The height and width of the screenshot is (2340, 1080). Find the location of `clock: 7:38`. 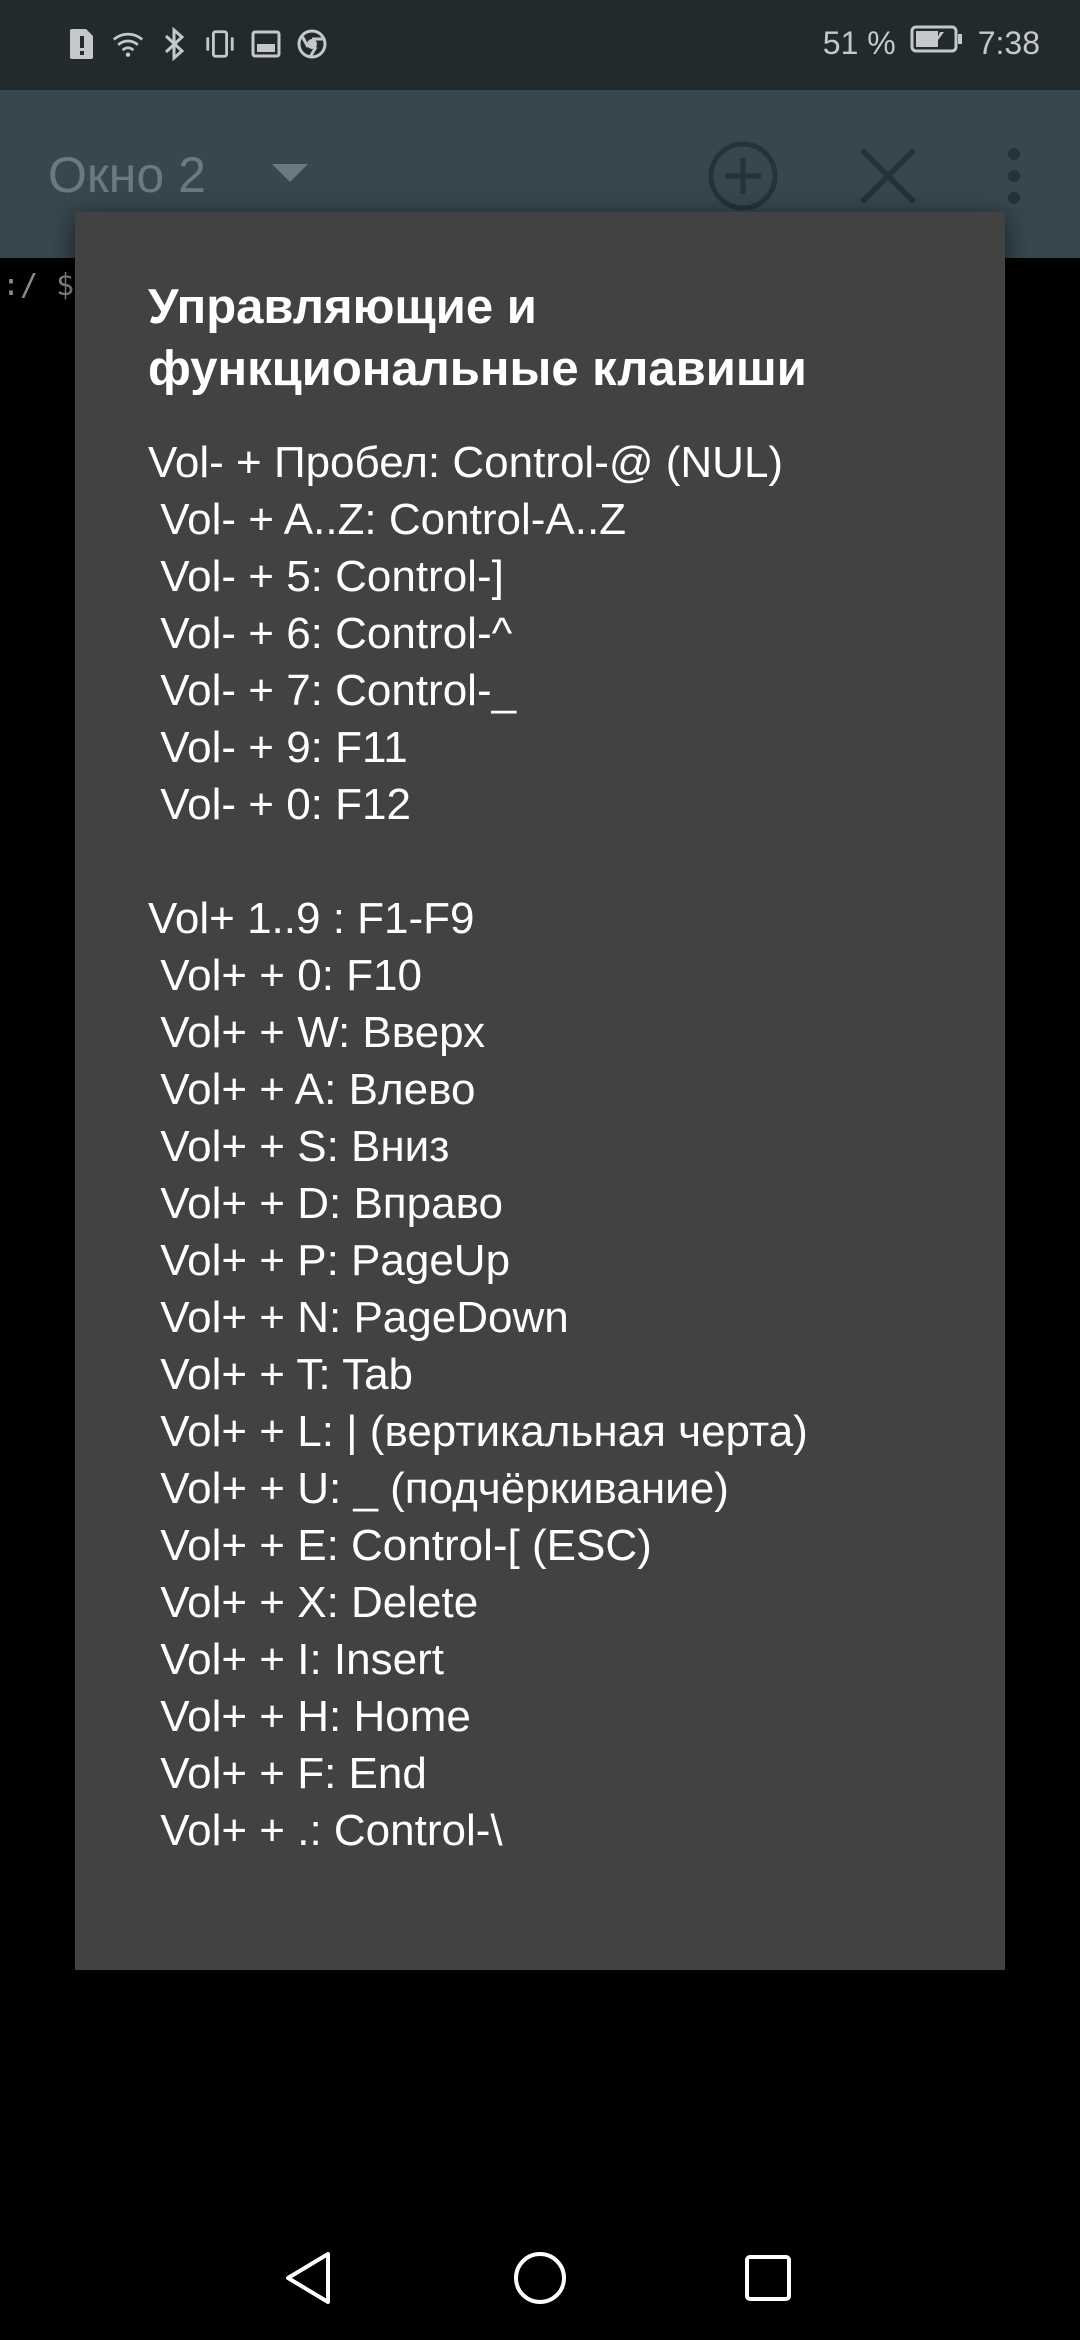

clock: 7:38 is located at coordinates (1008, 42).